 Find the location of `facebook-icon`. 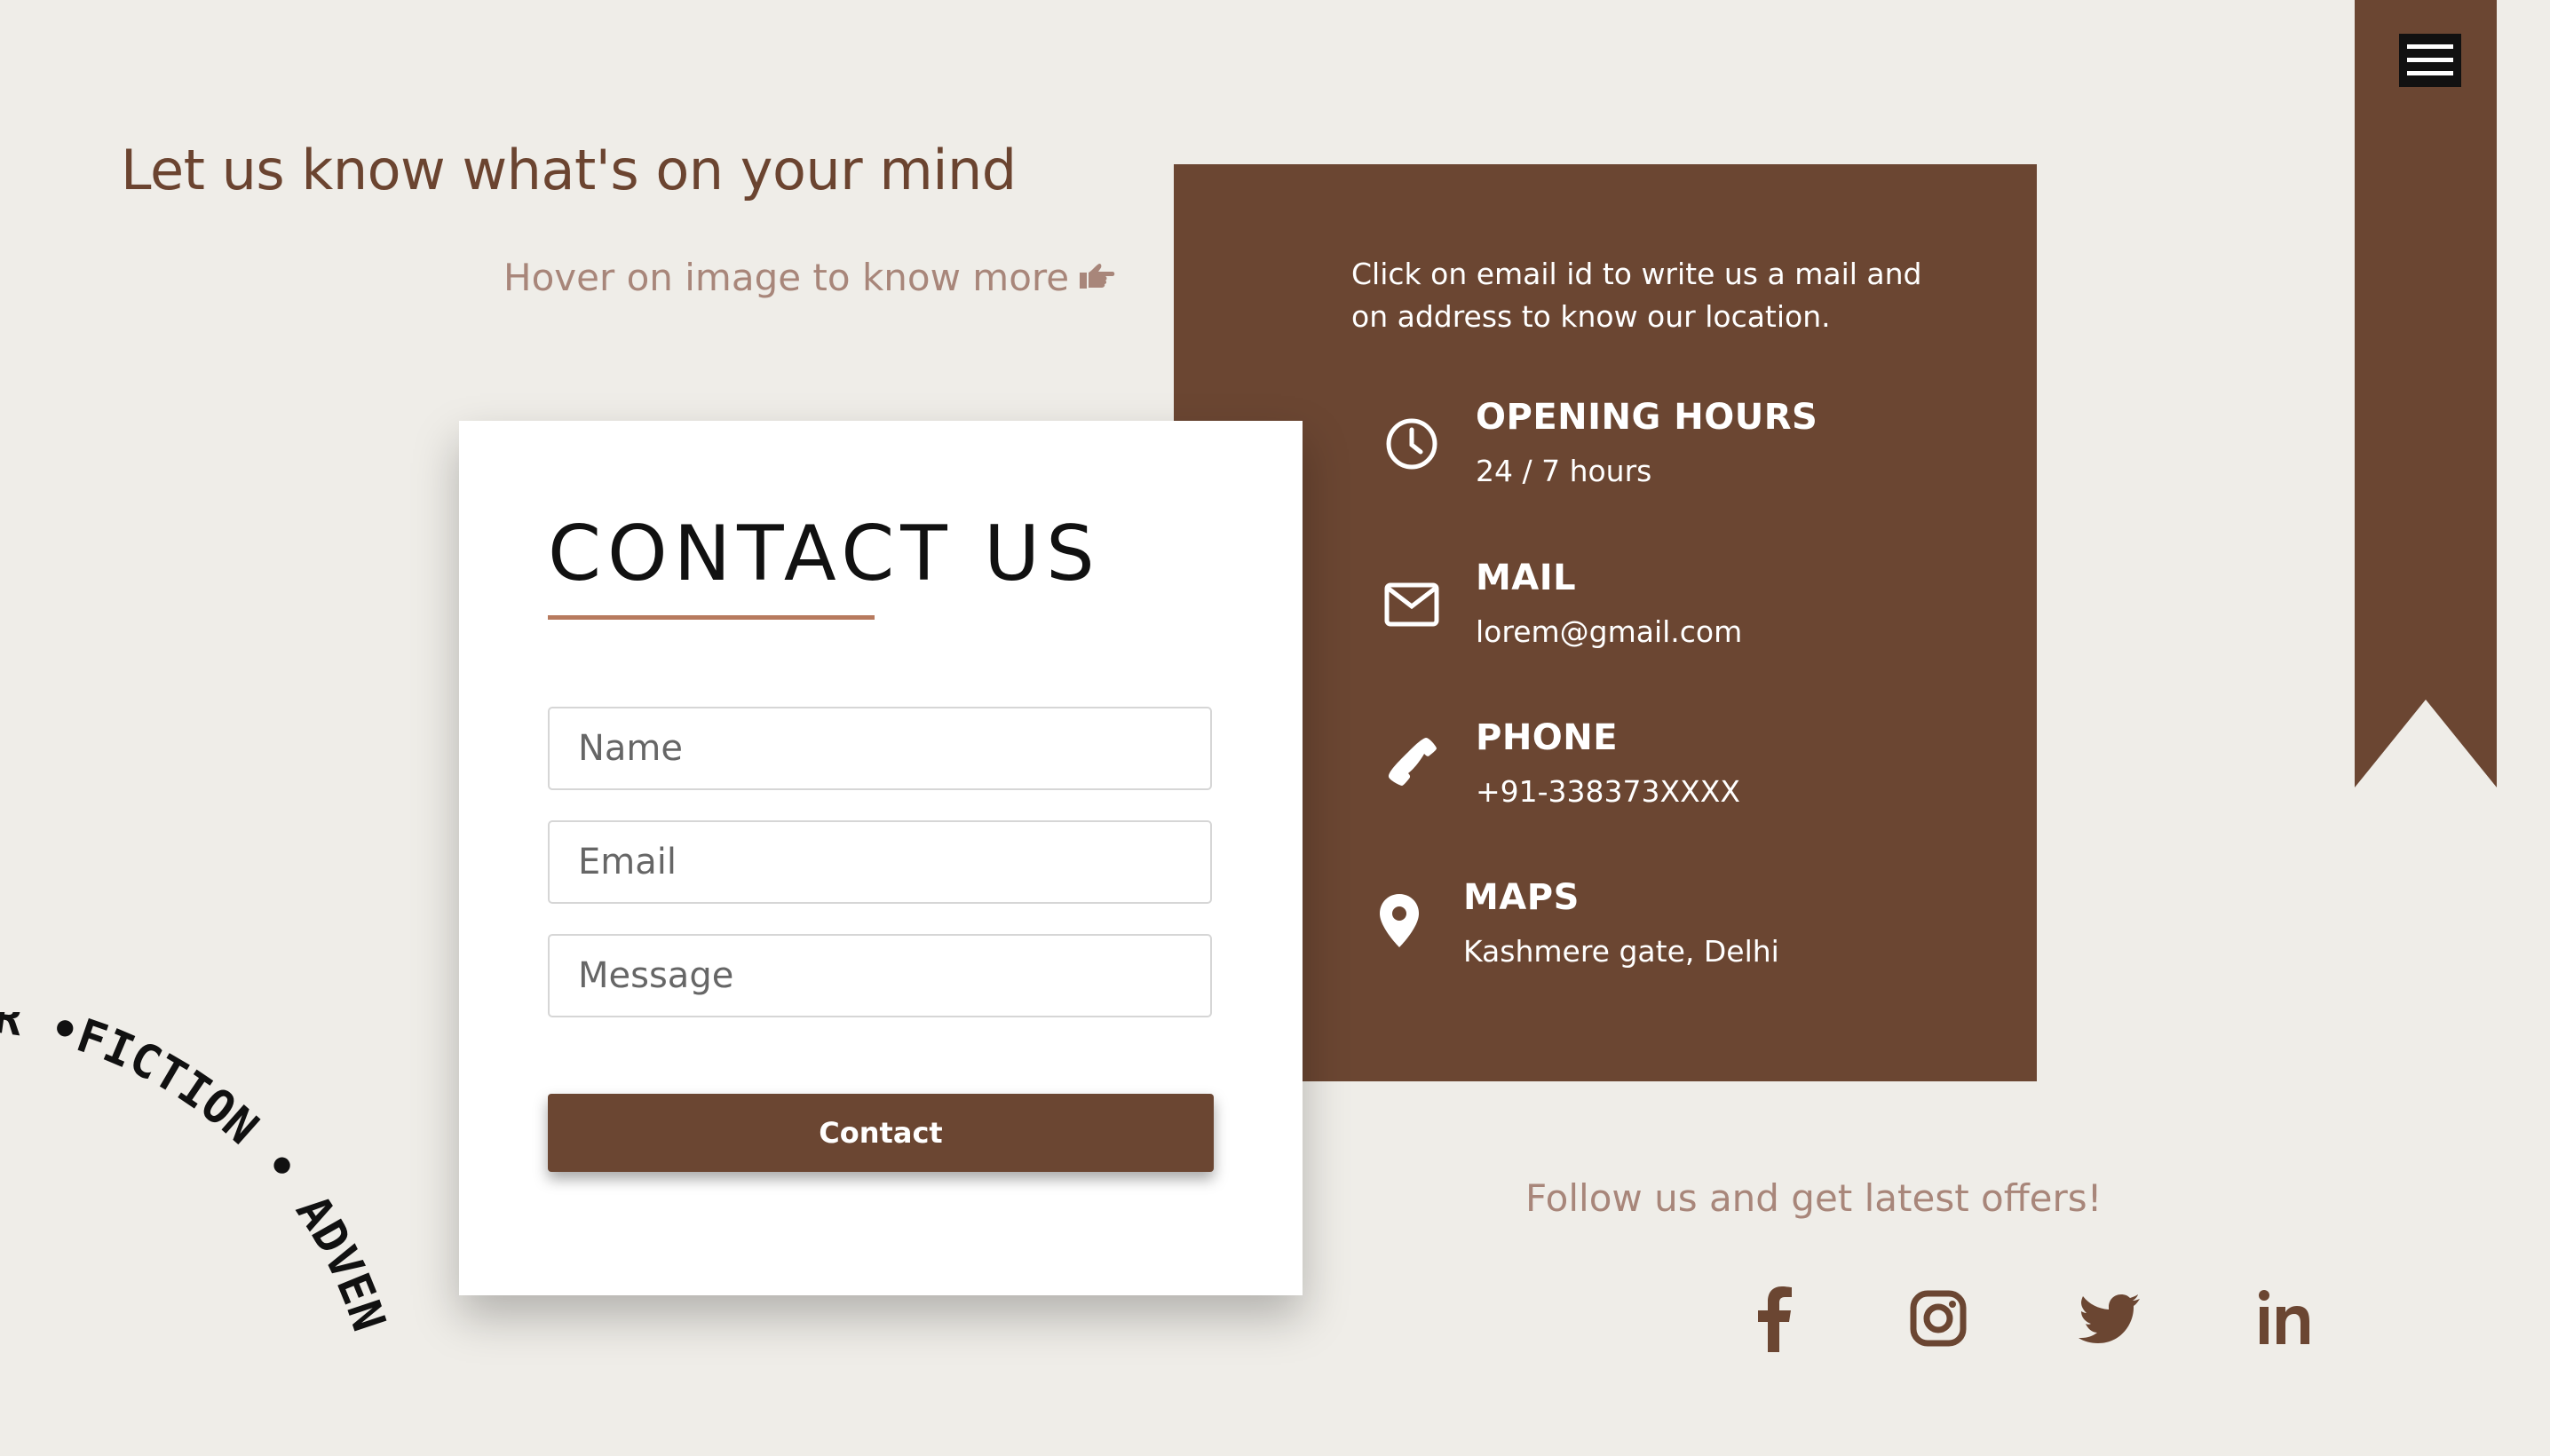

facebook-icon is located at coordinates (1775, 1318).